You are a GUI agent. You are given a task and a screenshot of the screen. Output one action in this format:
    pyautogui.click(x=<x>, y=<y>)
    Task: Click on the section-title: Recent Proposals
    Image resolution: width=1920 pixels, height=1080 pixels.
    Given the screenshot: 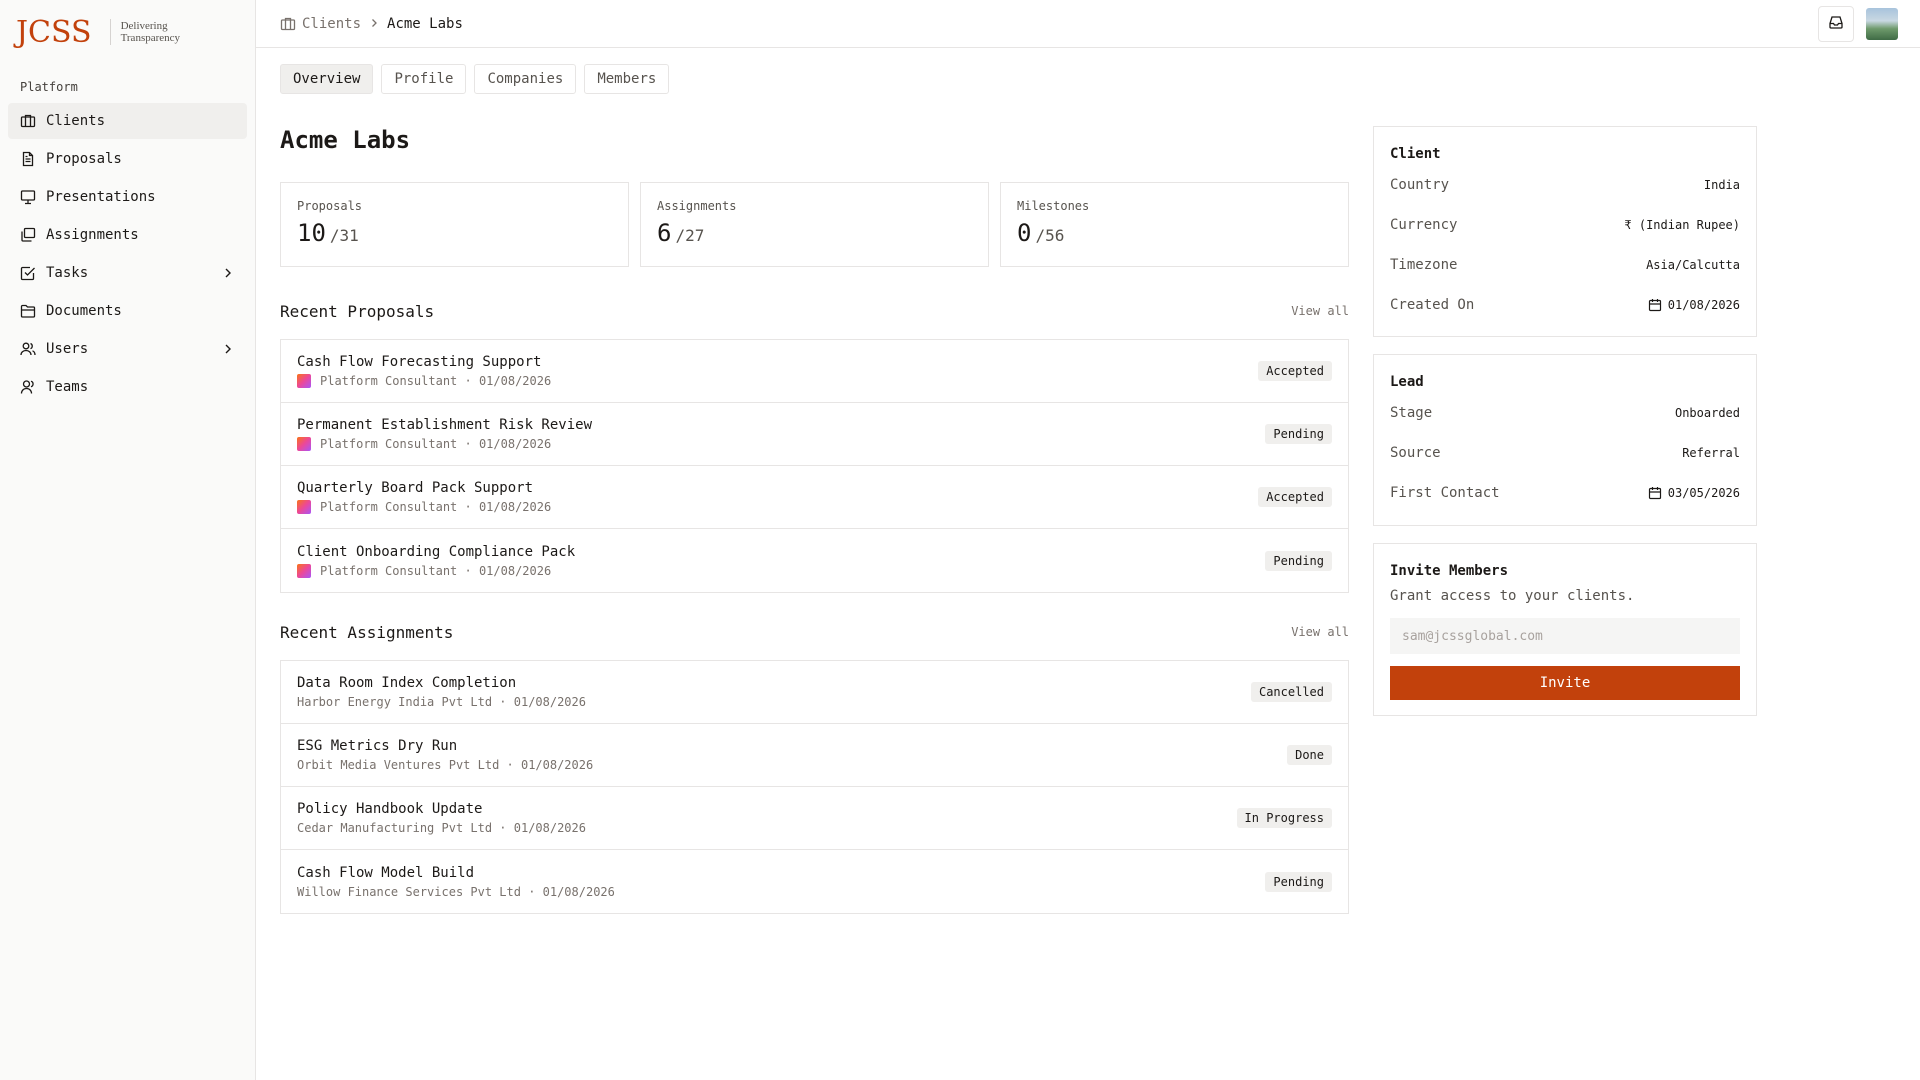 What is the action you would take?
    pyautogui.click(x=357, y=311)
    